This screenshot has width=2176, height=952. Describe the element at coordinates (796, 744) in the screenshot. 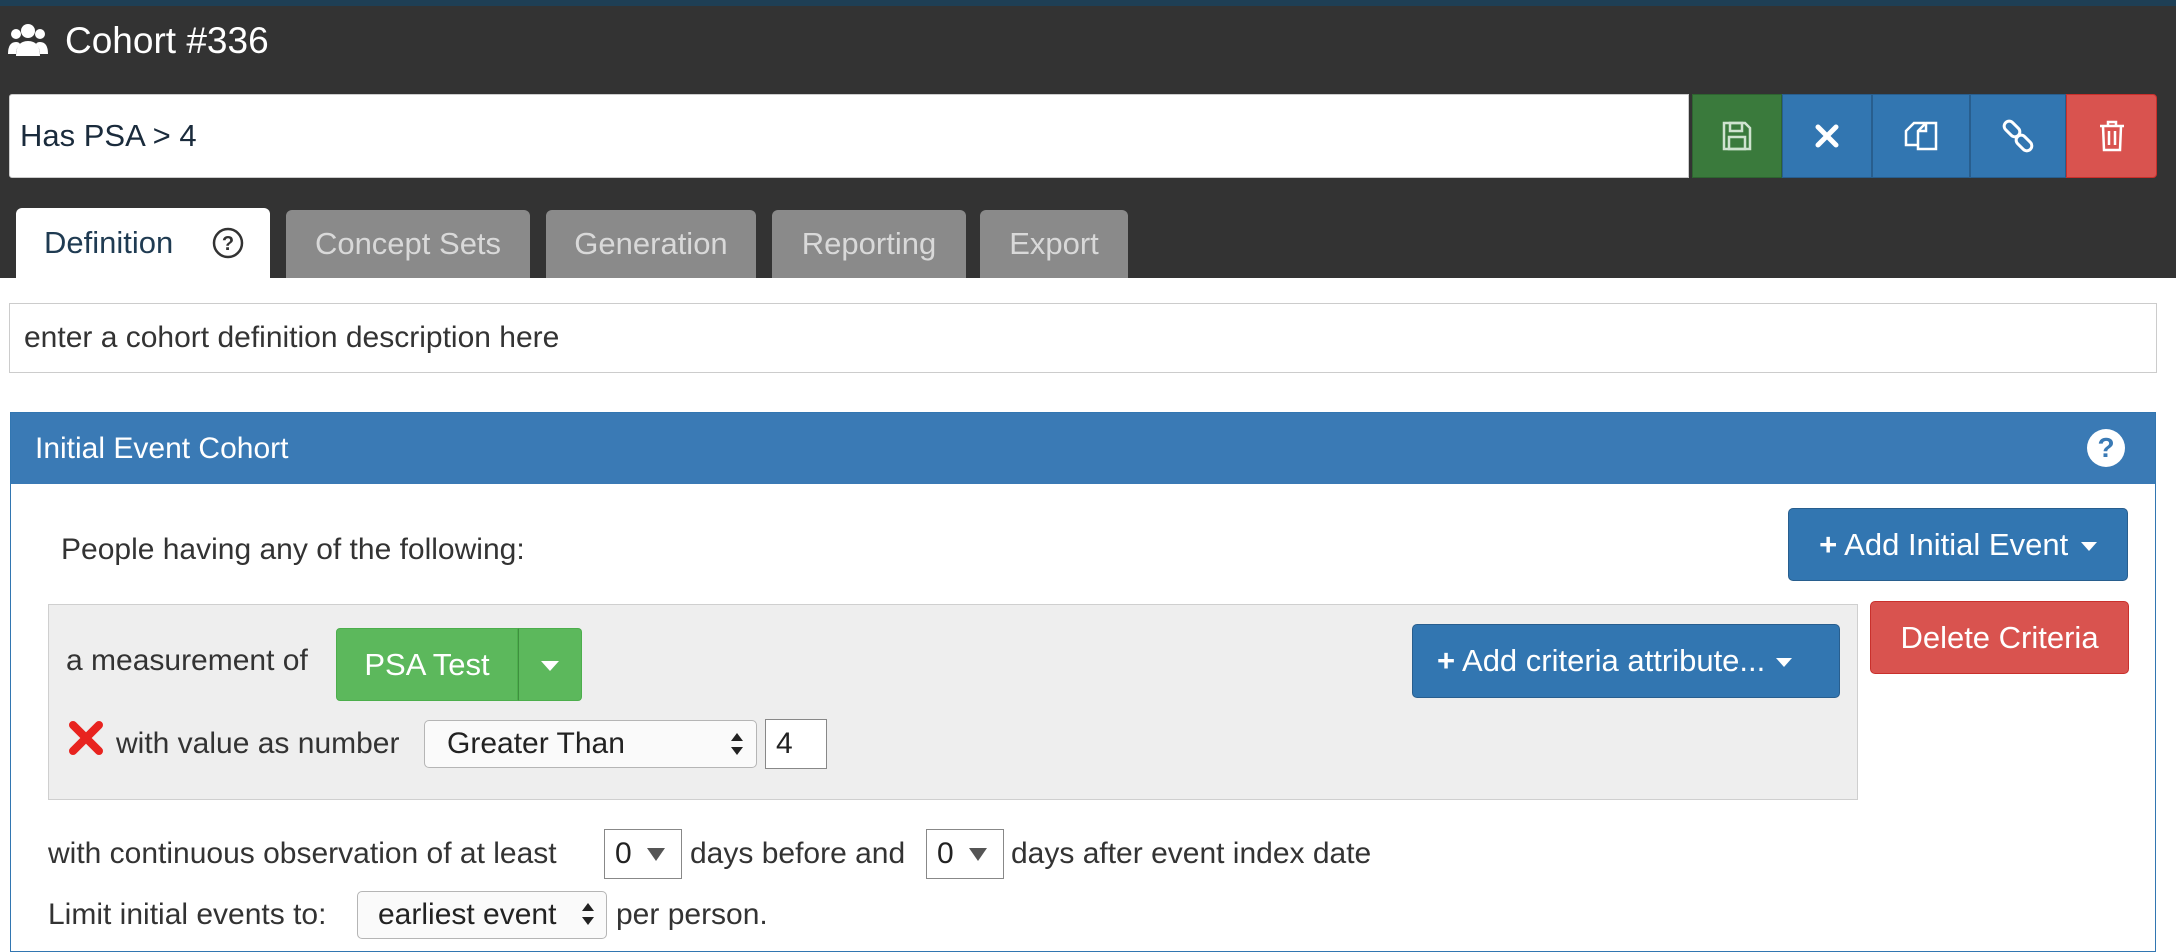

I see `value-input: 4` at that location.